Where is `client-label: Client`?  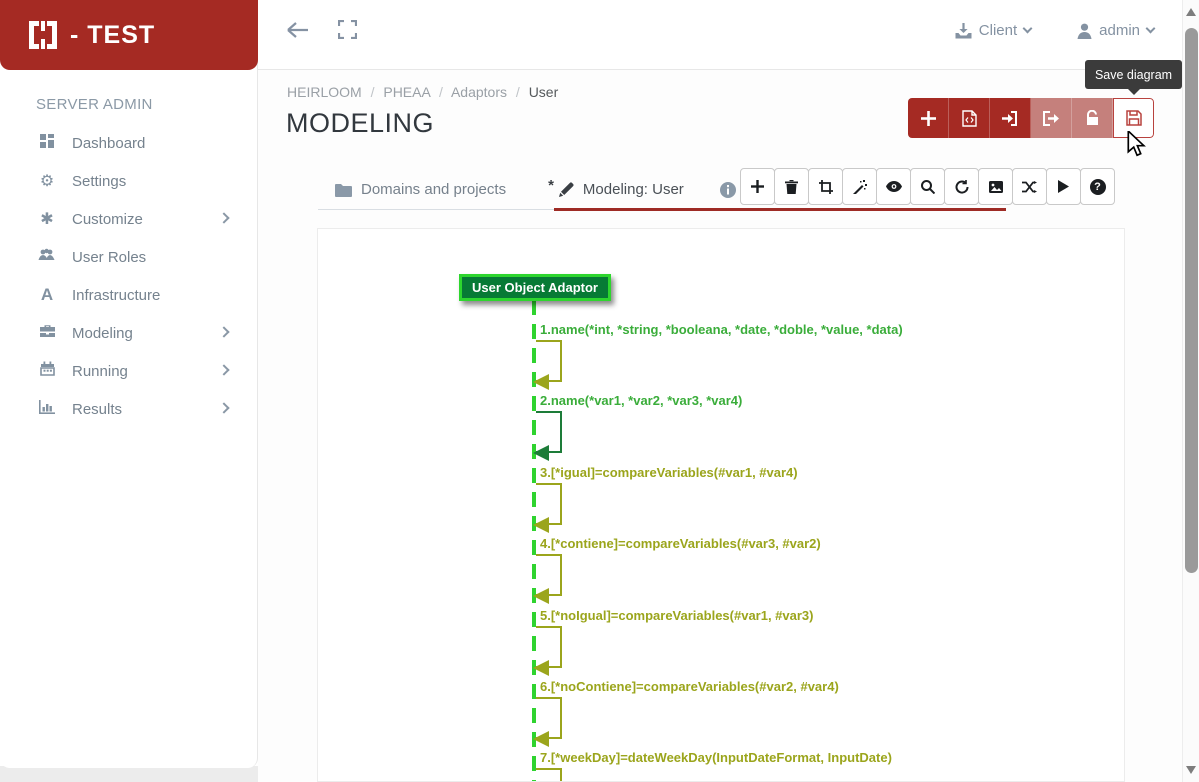 client-label: Client is located at coordinates (998, 30).